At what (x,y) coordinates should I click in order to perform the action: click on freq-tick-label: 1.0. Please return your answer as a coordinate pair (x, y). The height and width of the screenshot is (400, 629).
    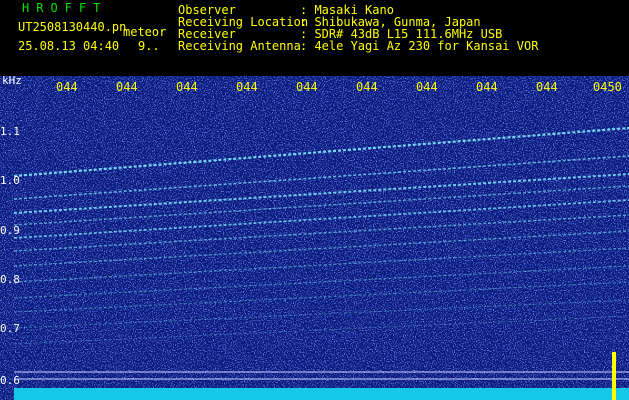
    Looking at the image, I should click on (10, 180).